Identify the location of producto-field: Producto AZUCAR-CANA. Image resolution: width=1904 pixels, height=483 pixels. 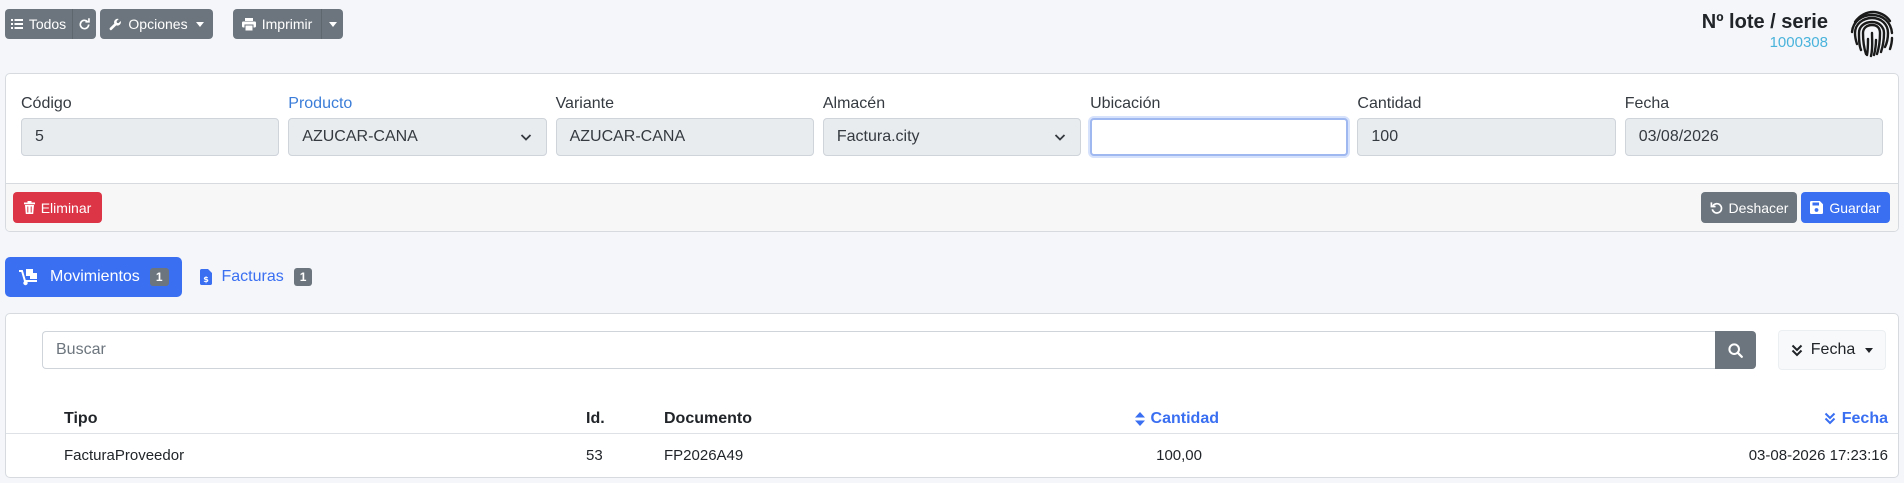
(417, 125).